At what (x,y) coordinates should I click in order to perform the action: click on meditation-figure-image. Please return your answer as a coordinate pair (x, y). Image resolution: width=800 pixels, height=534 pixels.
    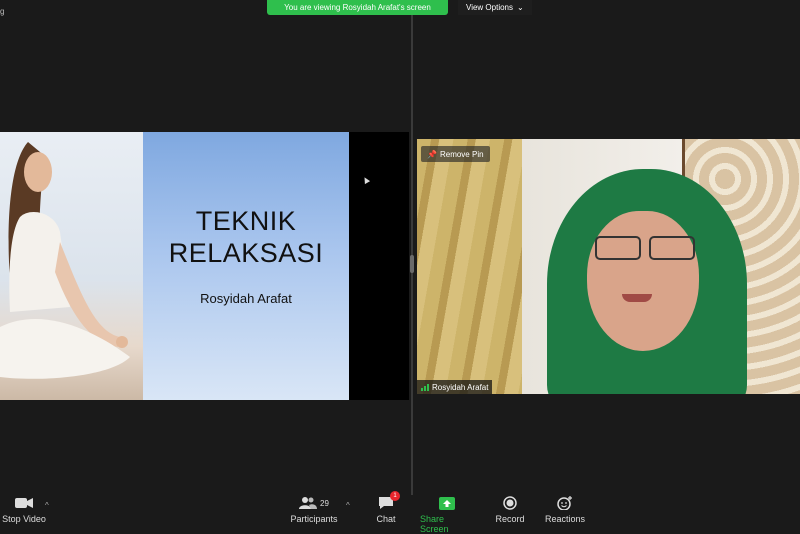
    Looking at the image, I should click on (65, 260).